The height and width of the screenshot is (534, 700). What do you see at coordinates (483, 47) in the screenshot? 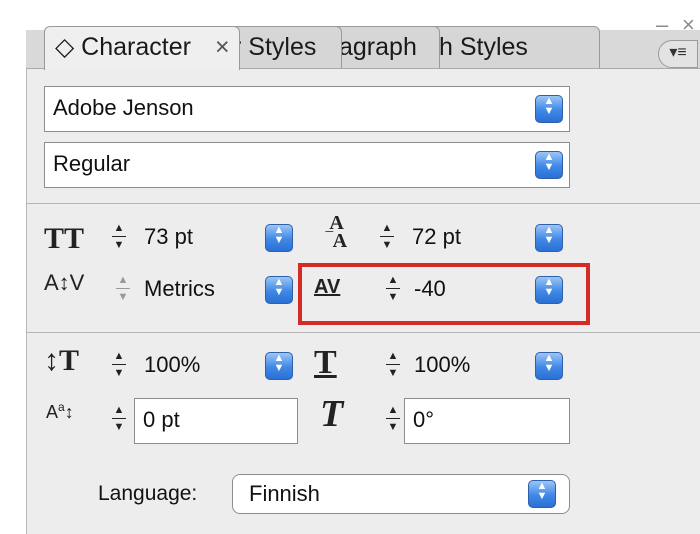
I see `tab-label: h Styles` at bounding box center [483, 47].